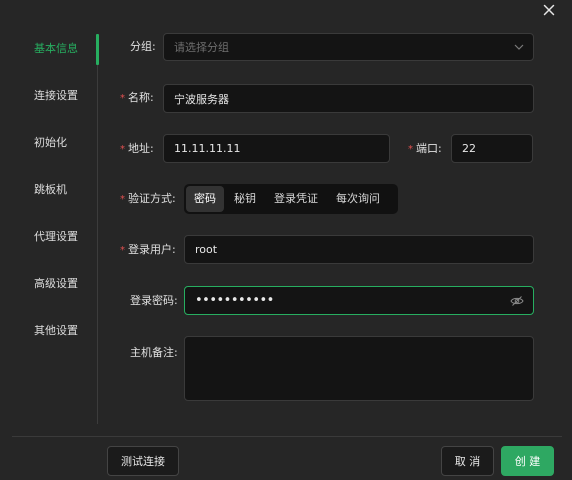 The height and width of the screenshot is (480, 572). What do you see at coordinates (143, 461) in the screenshot?
I see `test-connection-button: 测试连接` at bounding box center [143, 461].